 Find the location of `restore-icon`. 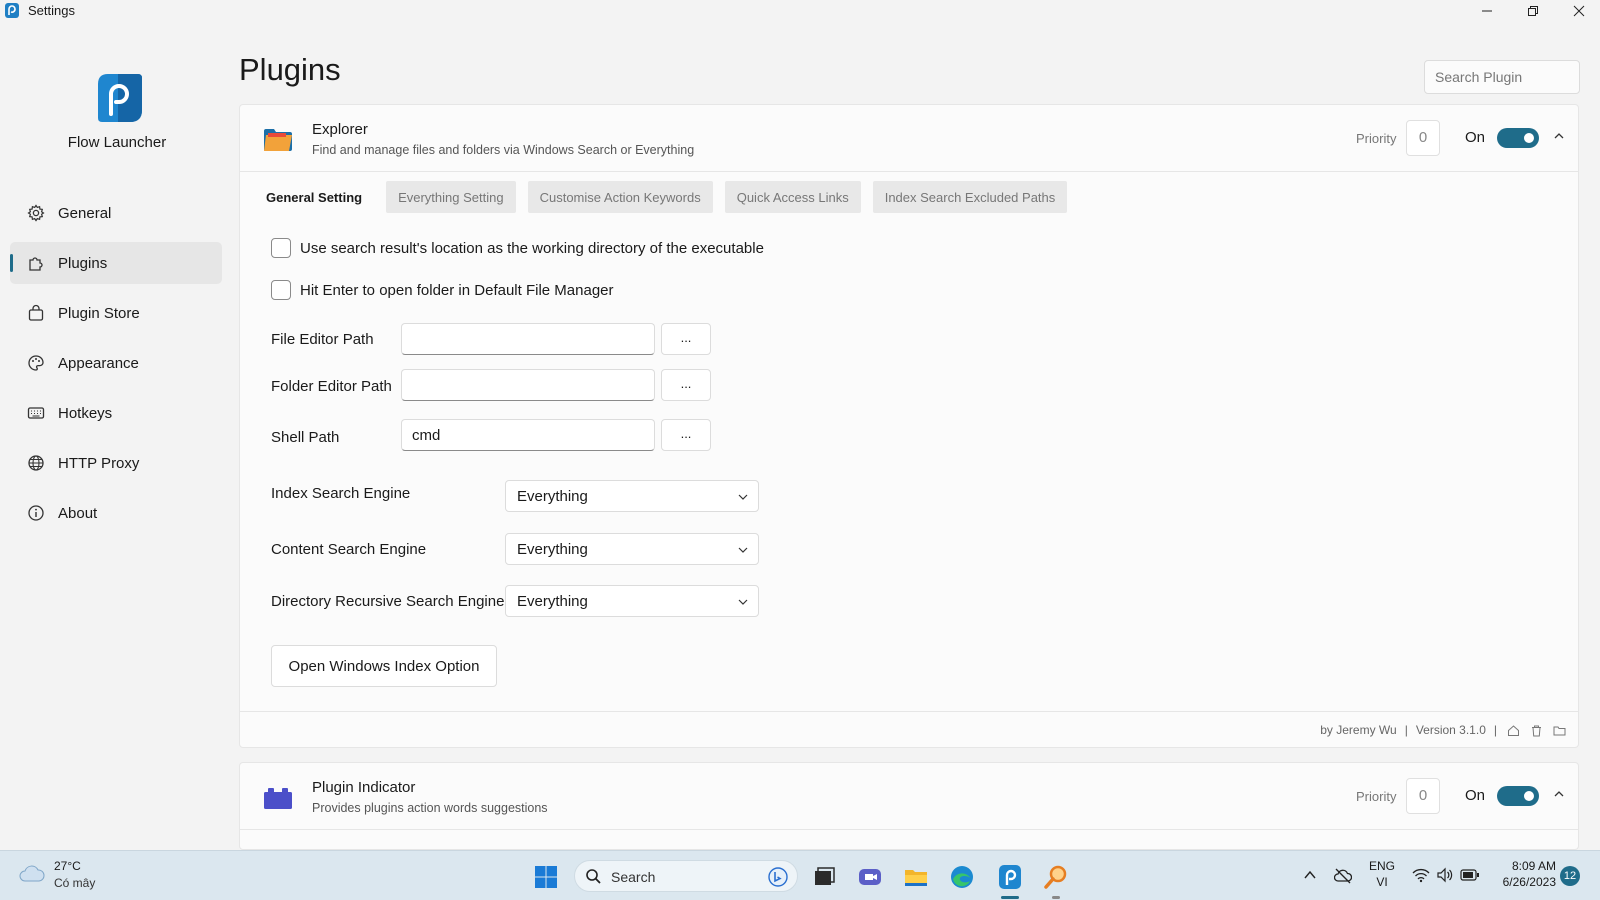

restore-icon is located at coordinates (1533, 11).